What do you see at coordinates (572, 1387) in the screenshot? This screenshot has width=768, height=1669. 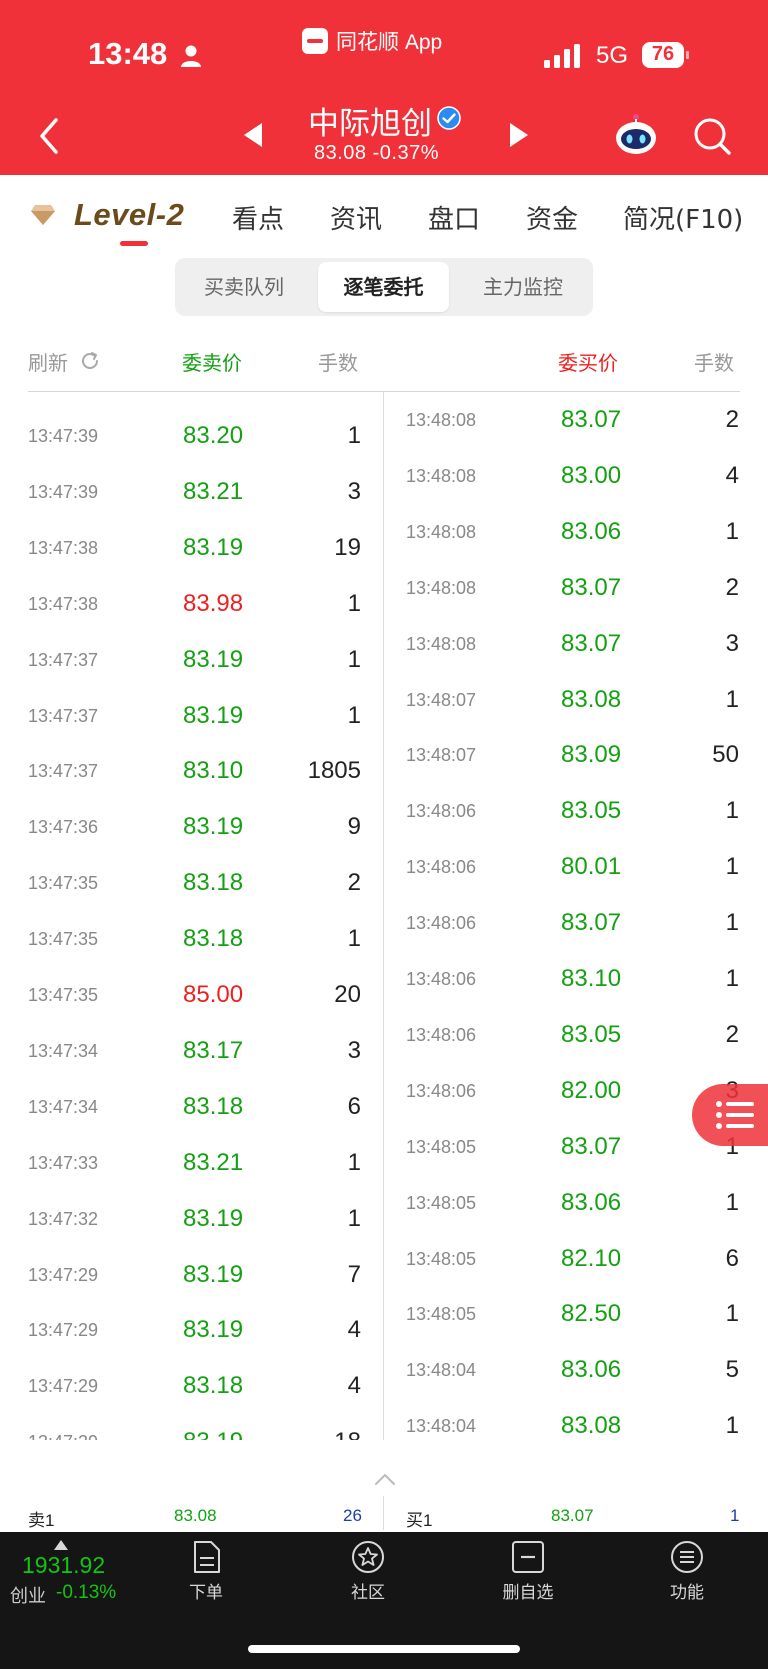 I see `buy-order-row: 13:48:04 83.06 5` at bounding box center [572, 1387].